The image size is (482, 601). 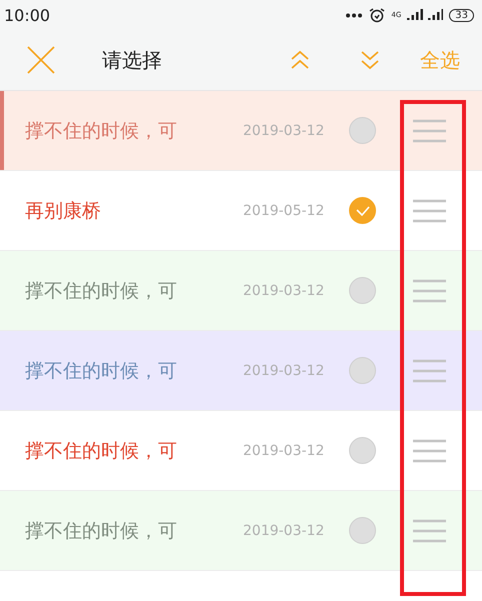 What do you see at coordinates (440, 60) in the screenshot?
I see `select-all-button: 全选` at bounding box center [440, 60].